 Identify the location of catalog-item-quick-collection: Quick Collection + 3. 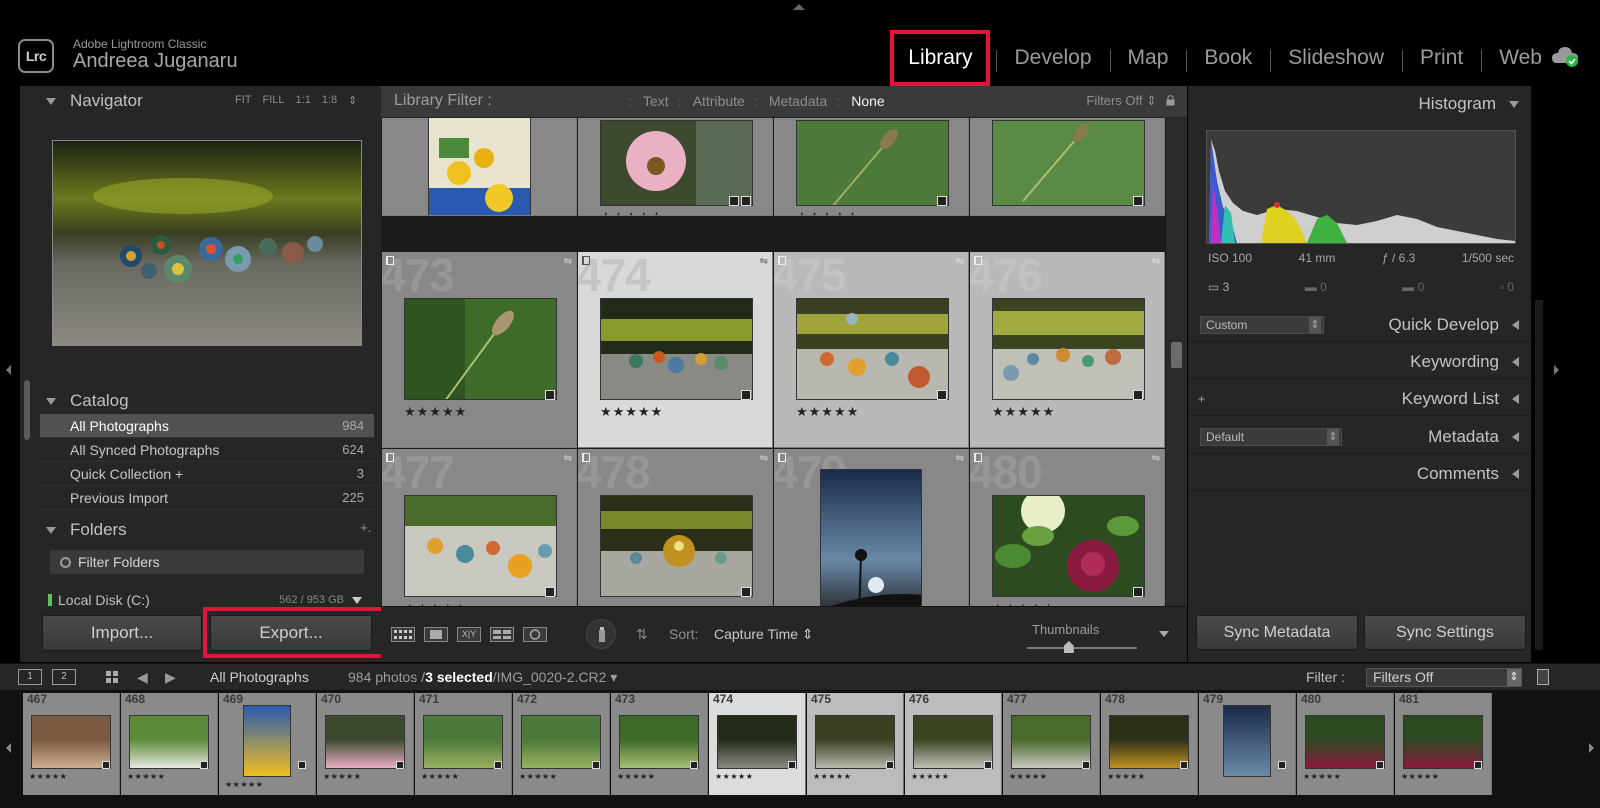
(207, 474).